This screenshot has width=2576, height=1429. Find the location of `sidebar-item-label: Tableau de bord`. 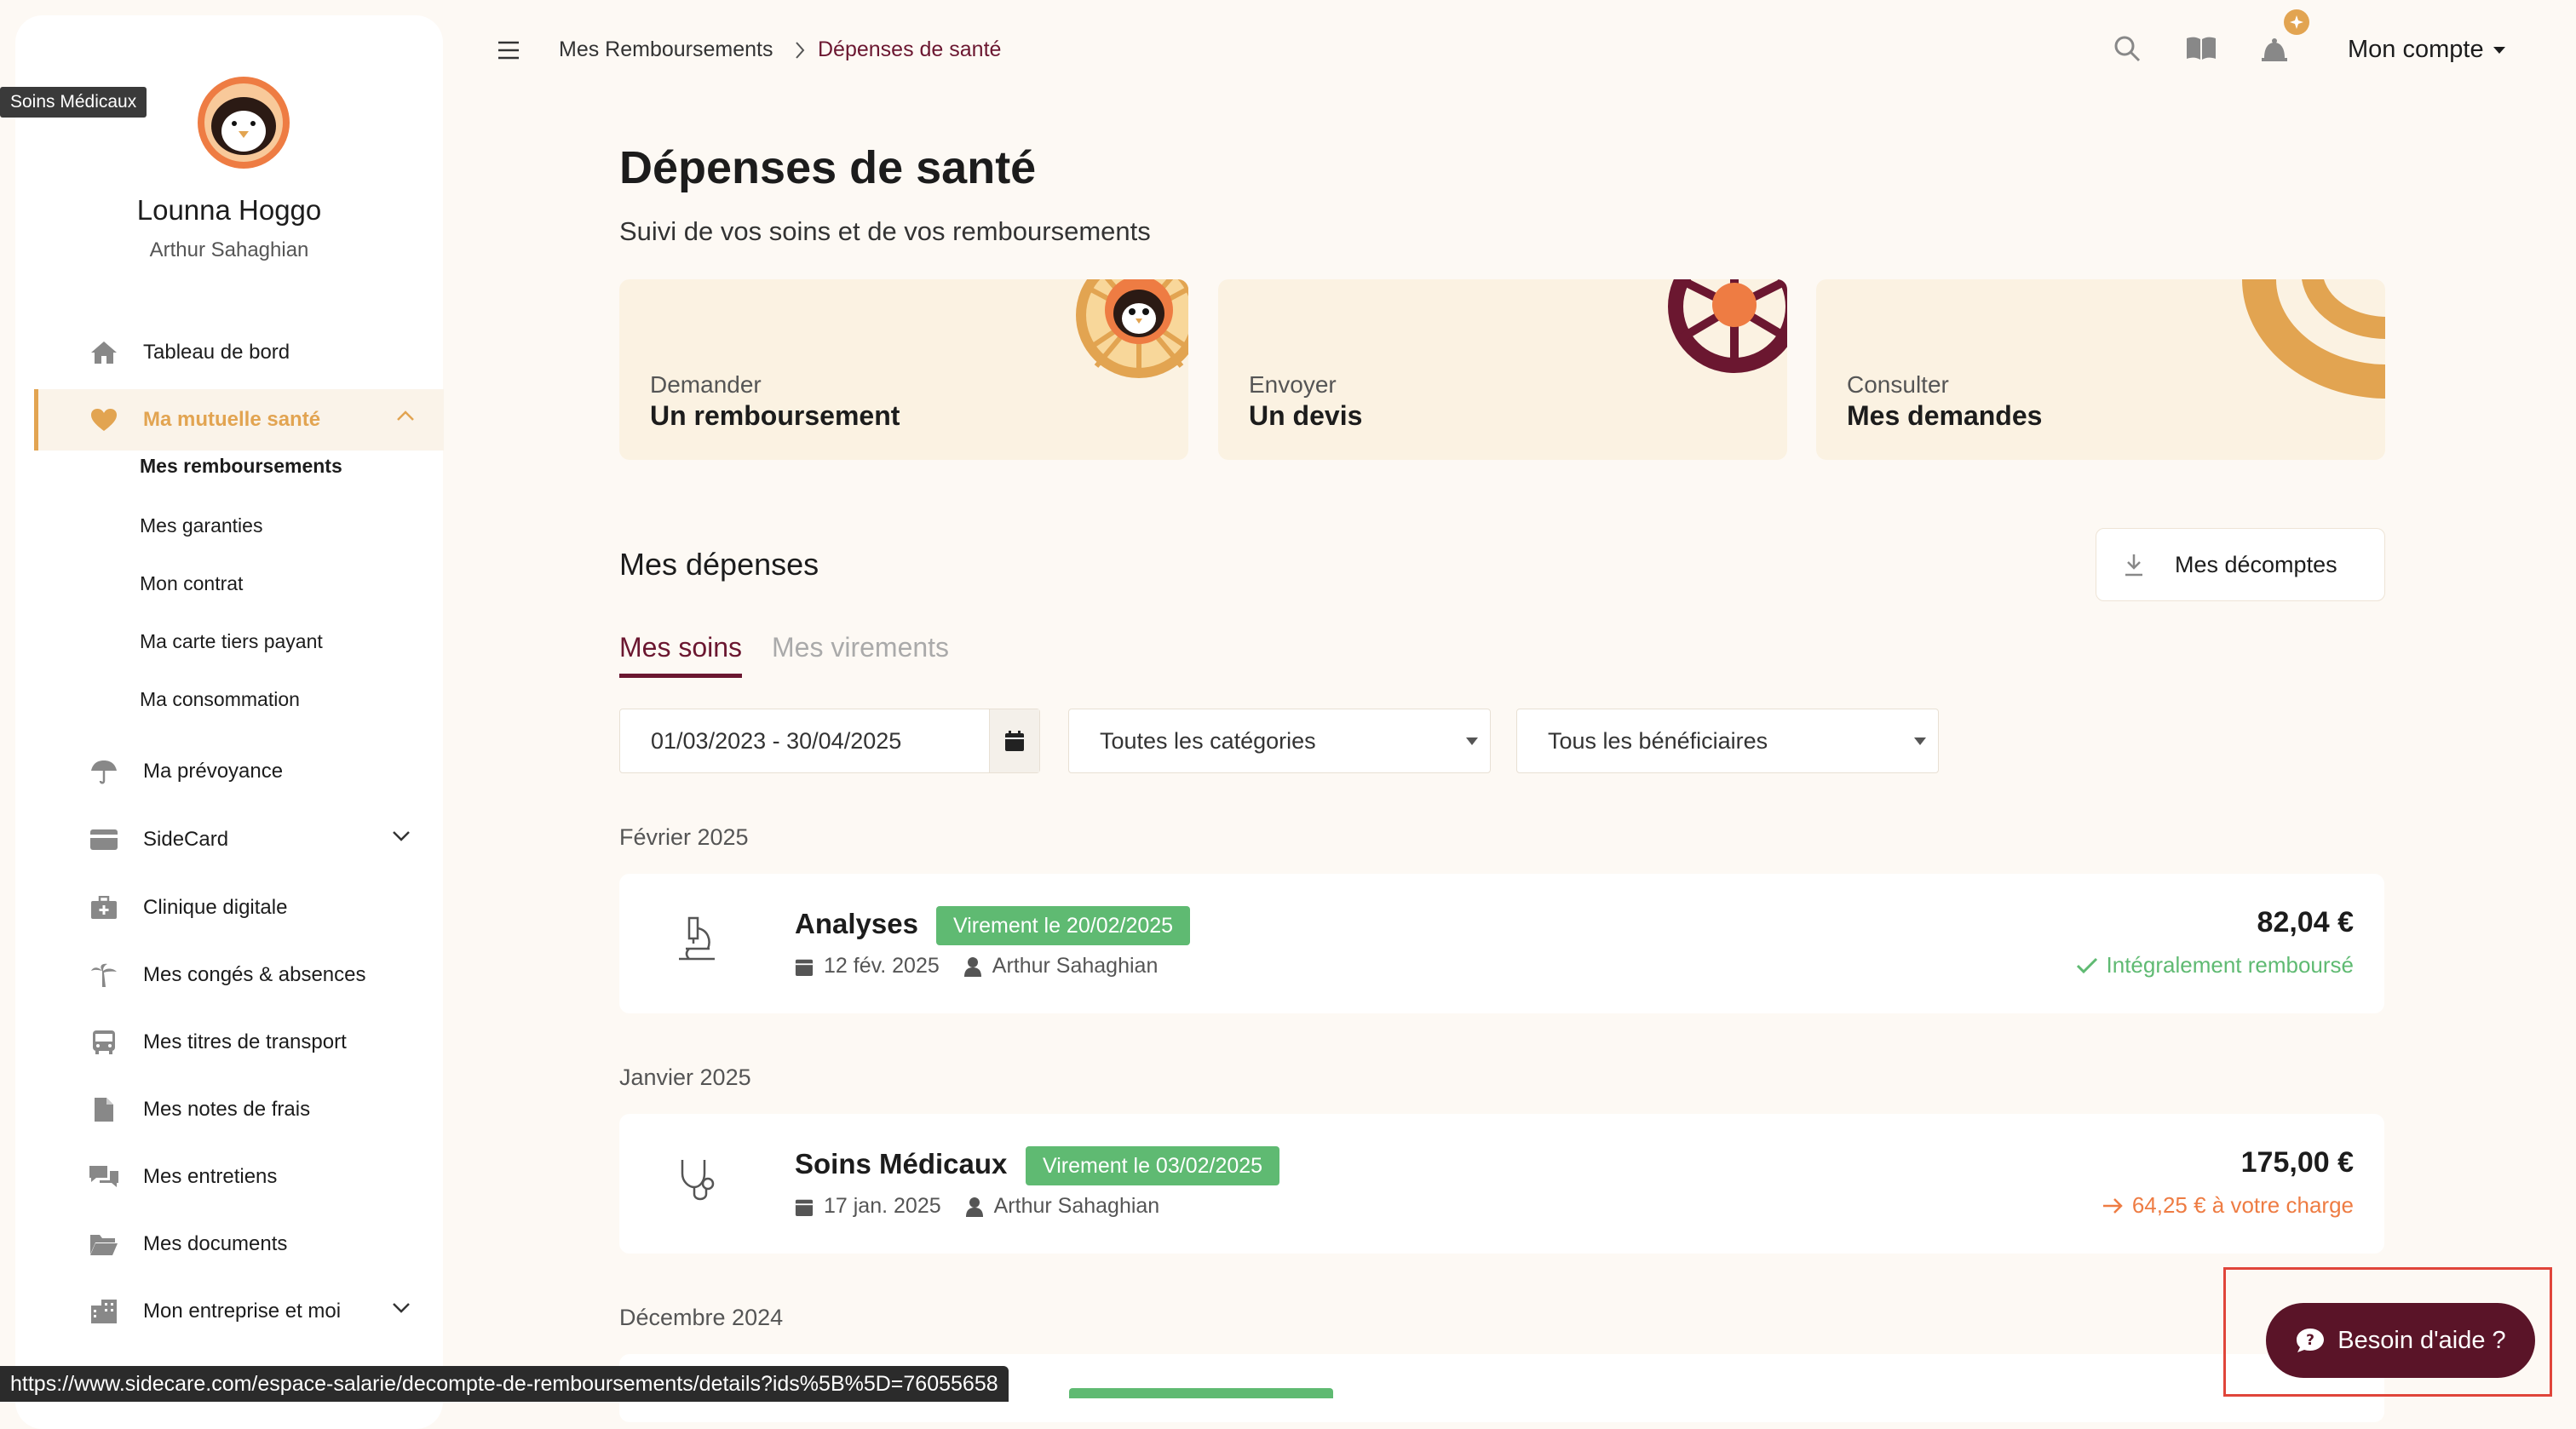

sidebar-item-label: Tableau de bord is located at coordinates (217, 352).